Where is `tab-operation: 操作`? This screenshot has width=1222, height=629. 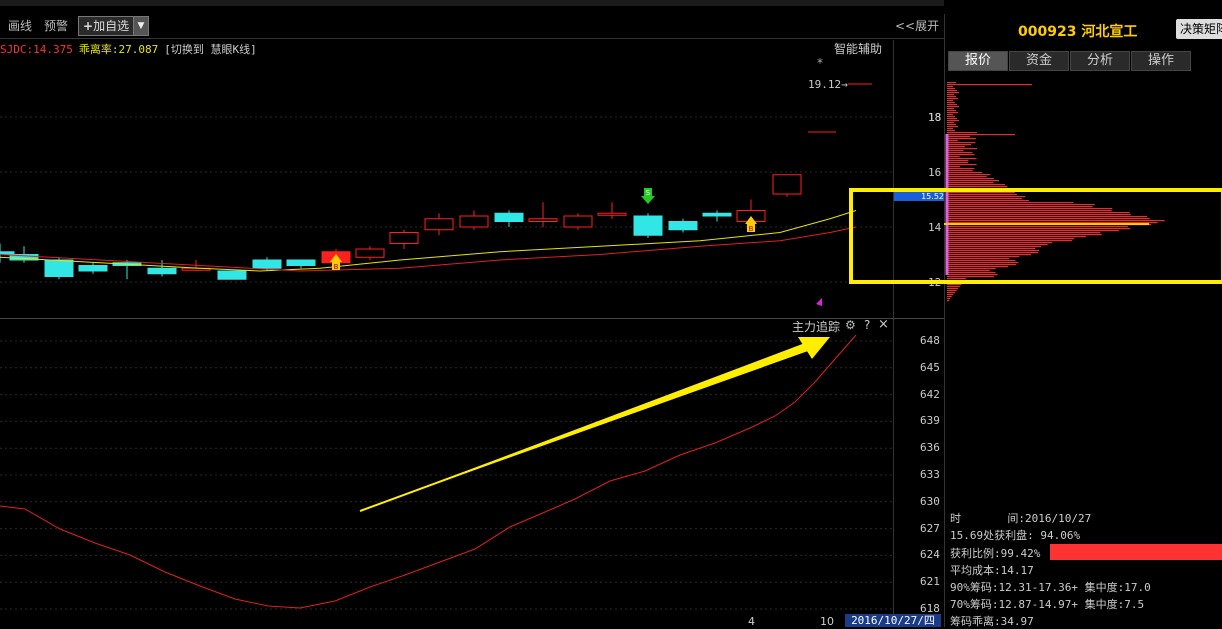
tab-operation: 操作 is located at coordinates (1161, 61).